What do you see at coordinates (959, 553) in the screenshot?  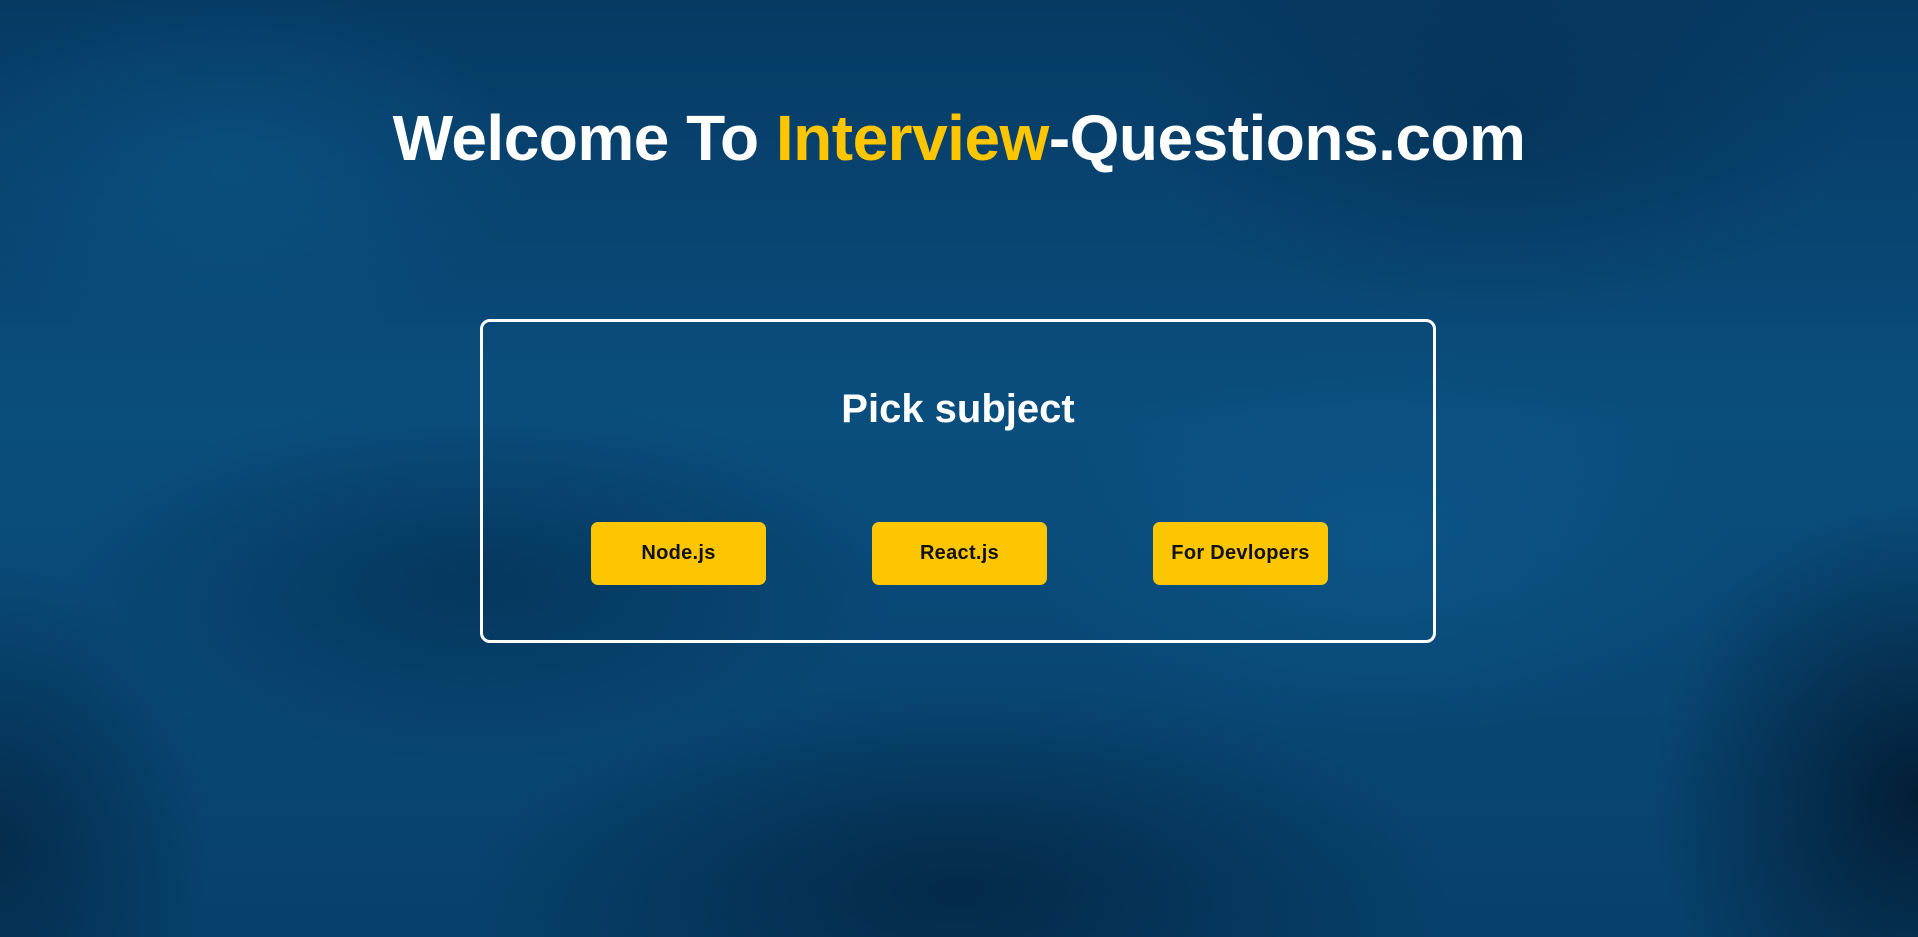 I see `reactjs-button: React.js` at bounding box center [959, 553].